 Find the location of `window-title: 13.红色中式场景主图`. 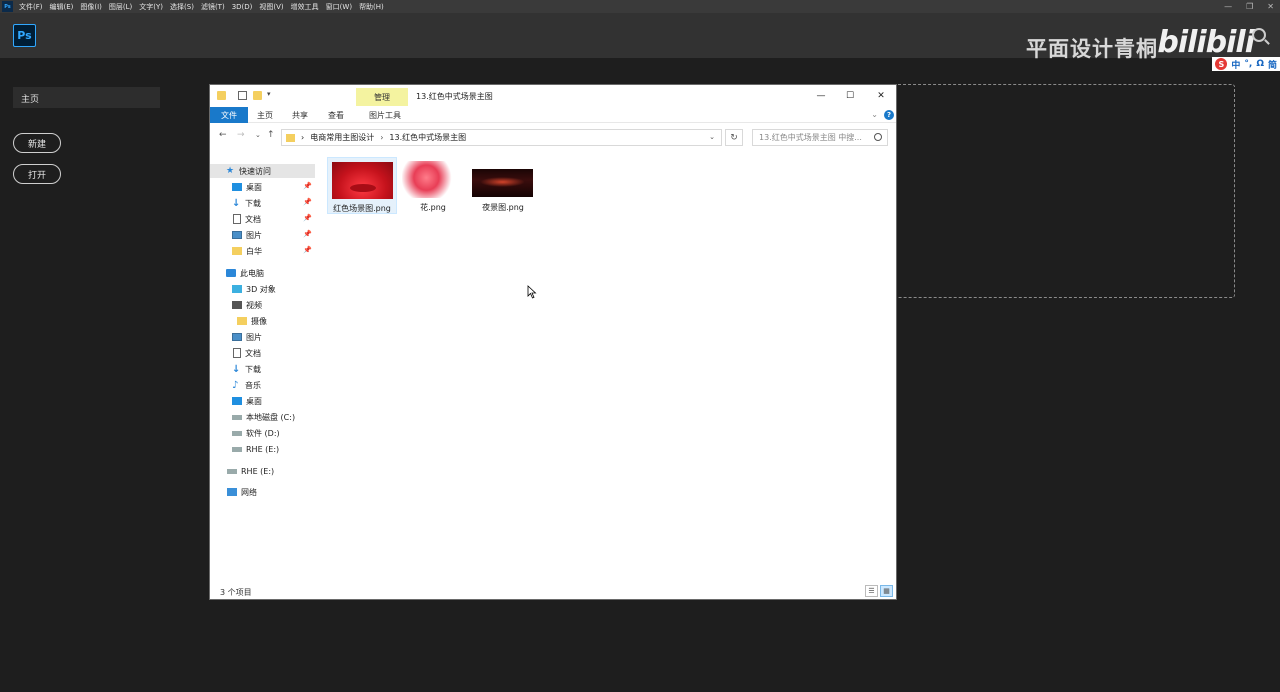

window-title: 13.红色中式场景主图 is located at coordinates (454, 96).